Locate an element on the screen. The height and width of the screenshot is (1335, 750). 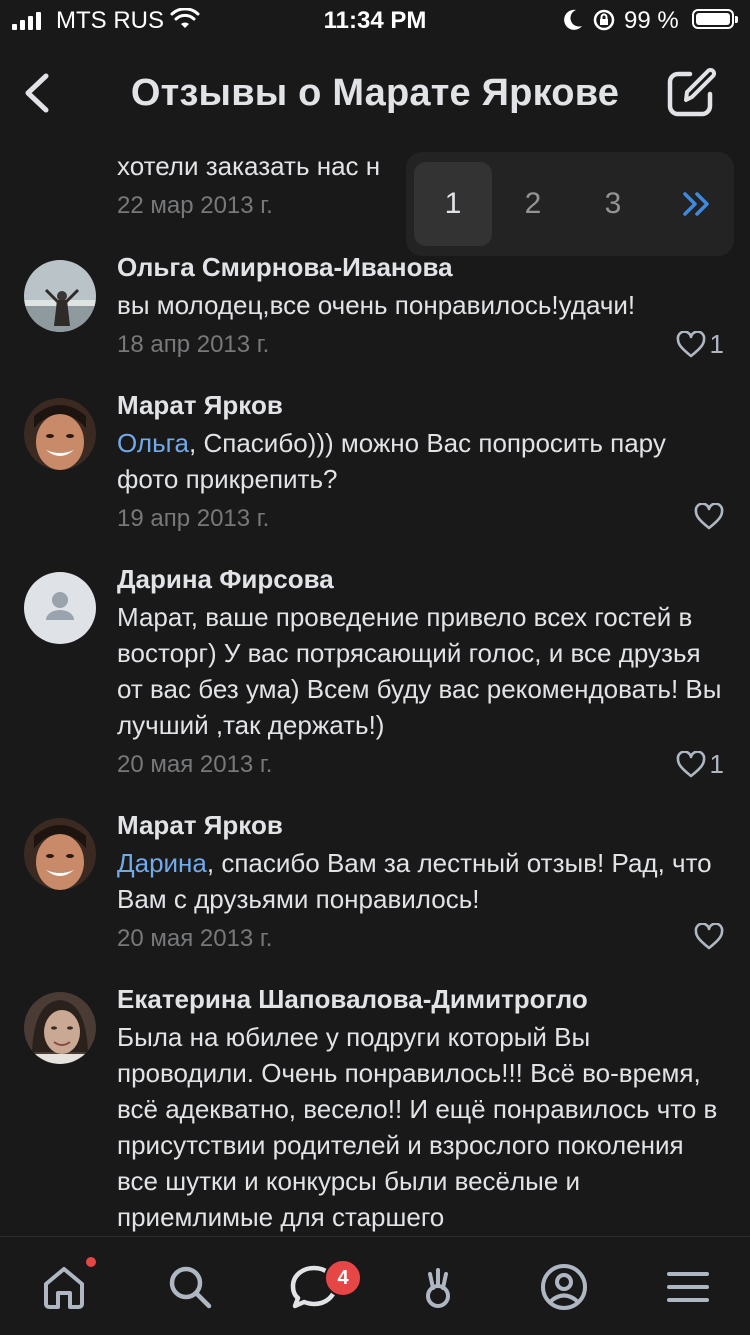
tab-search is located at coordinates (190, 1287).